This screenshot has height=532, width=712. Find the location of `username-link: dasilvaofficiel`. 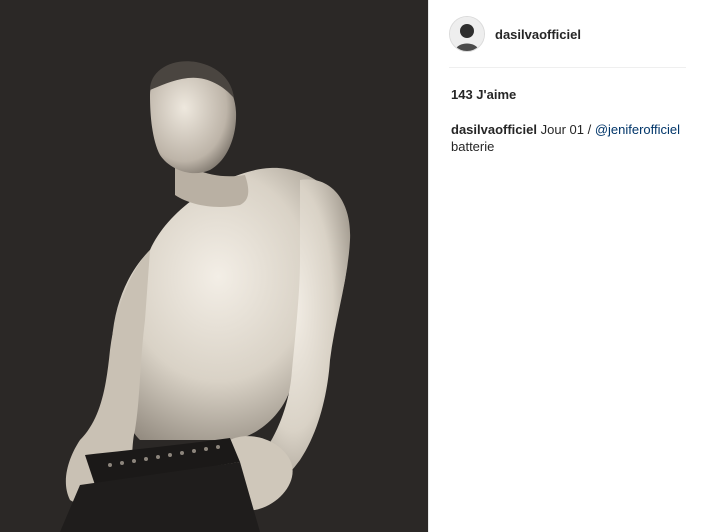

username-link: dasilvaofficiel is located at coordinates (538, 34).